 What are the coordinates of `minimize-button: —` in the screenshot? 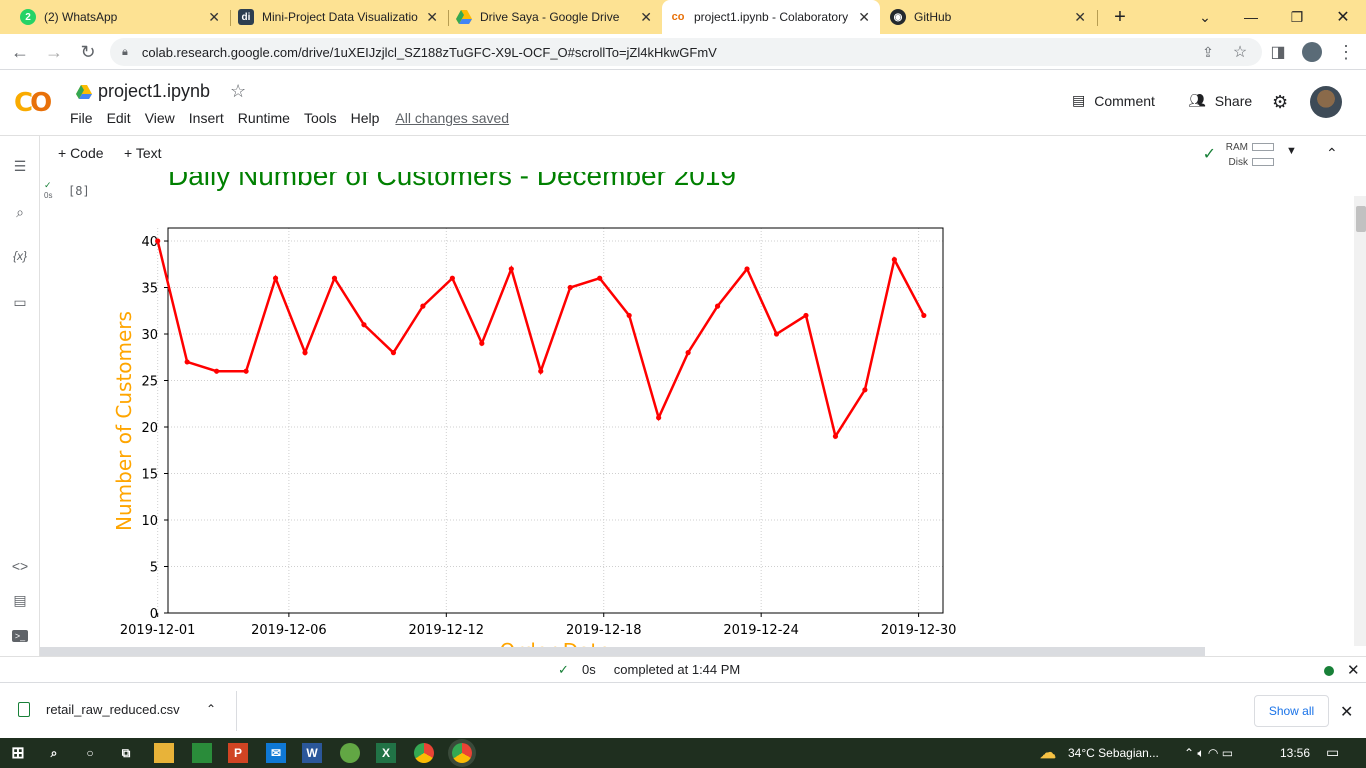 It's located at (1251, 17).